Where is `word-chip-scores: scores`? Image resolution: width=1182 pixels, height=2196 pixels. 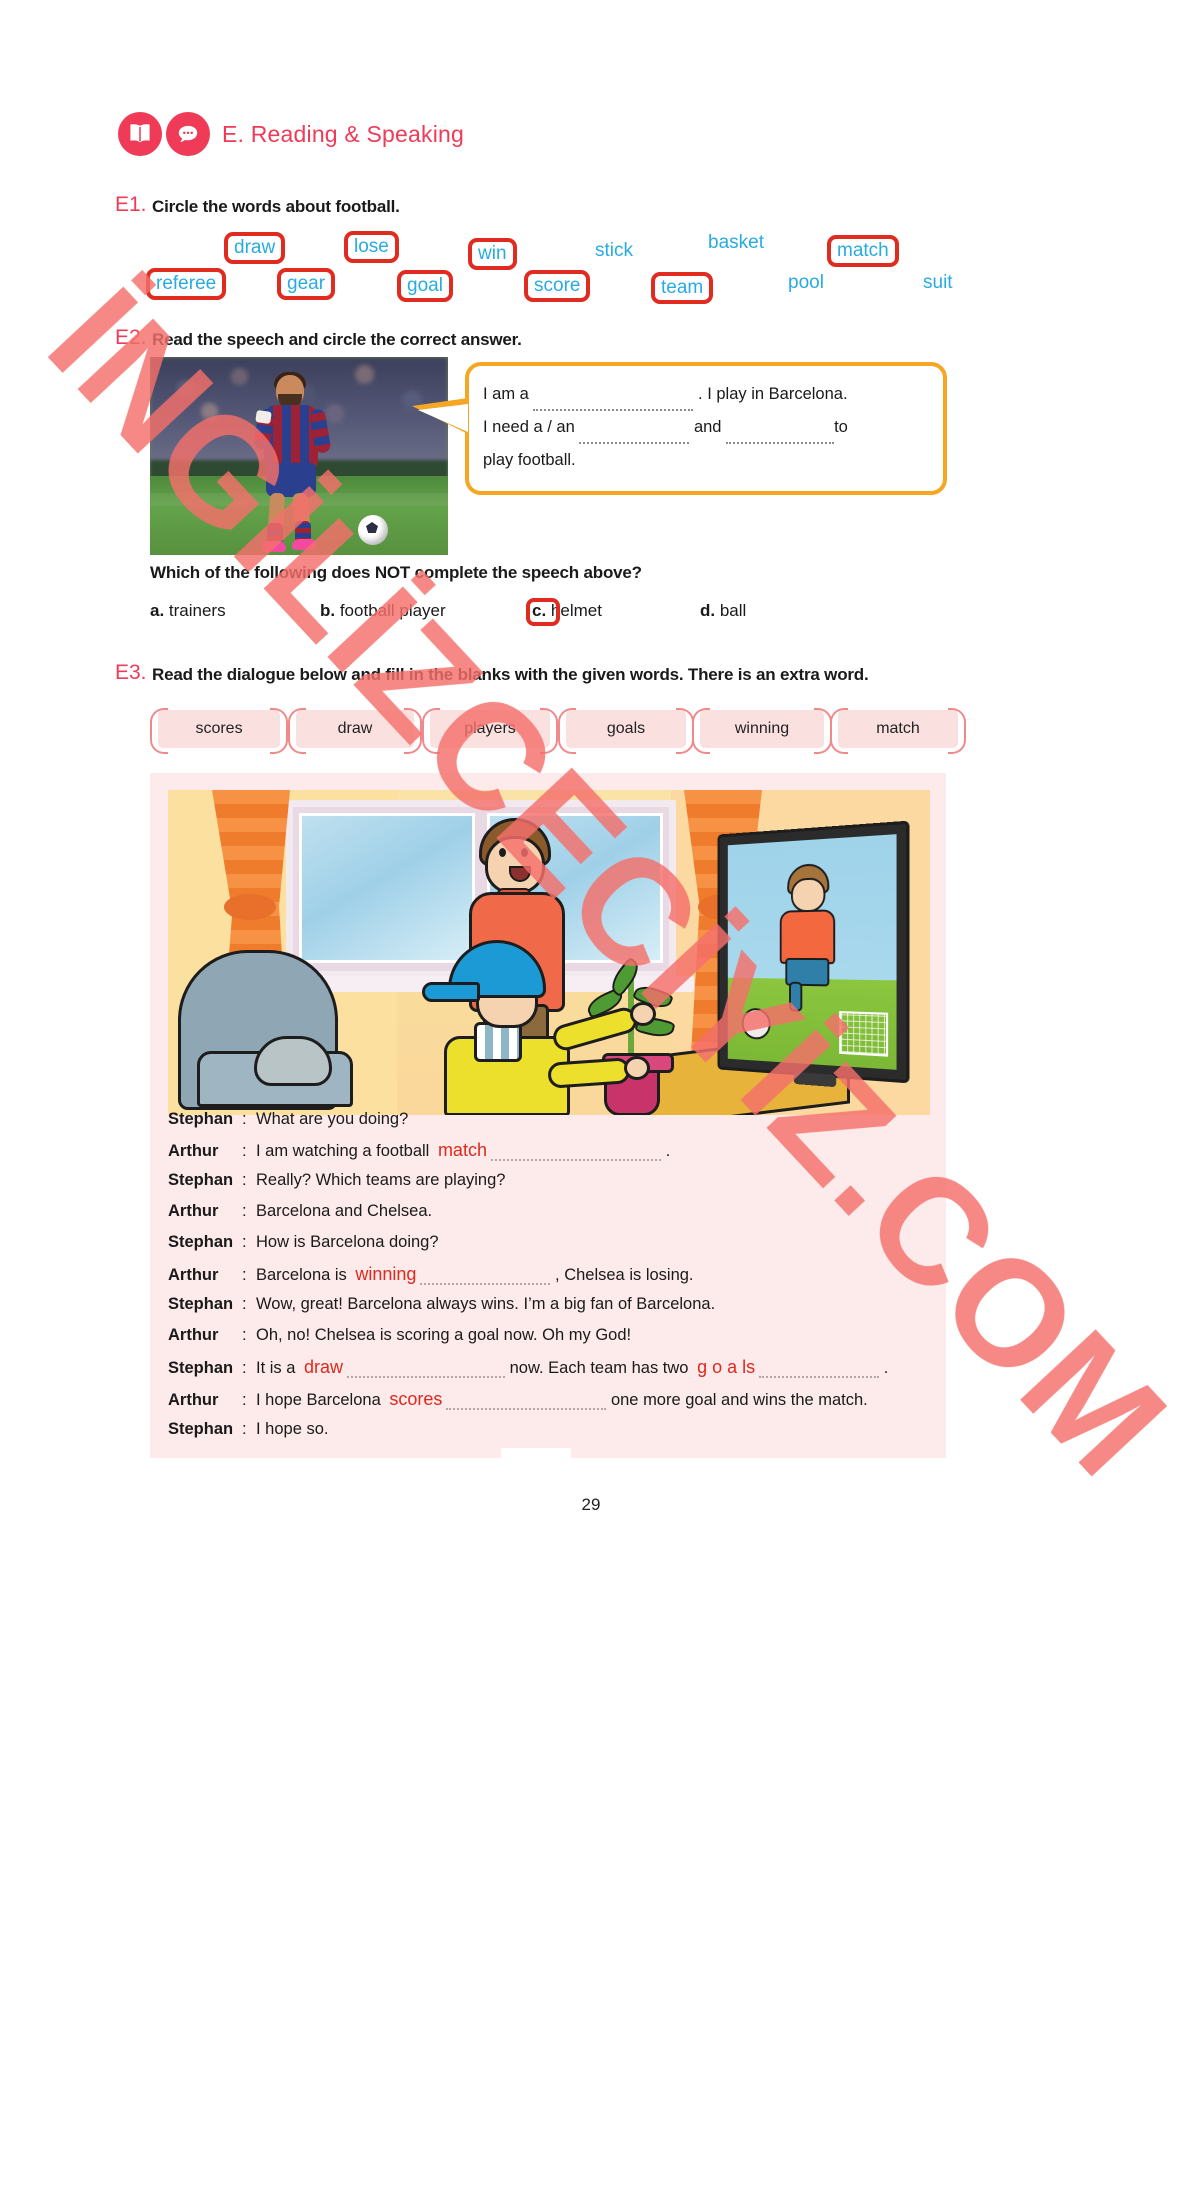 word-chip-scores: scores is located at coordinates (219, 731).